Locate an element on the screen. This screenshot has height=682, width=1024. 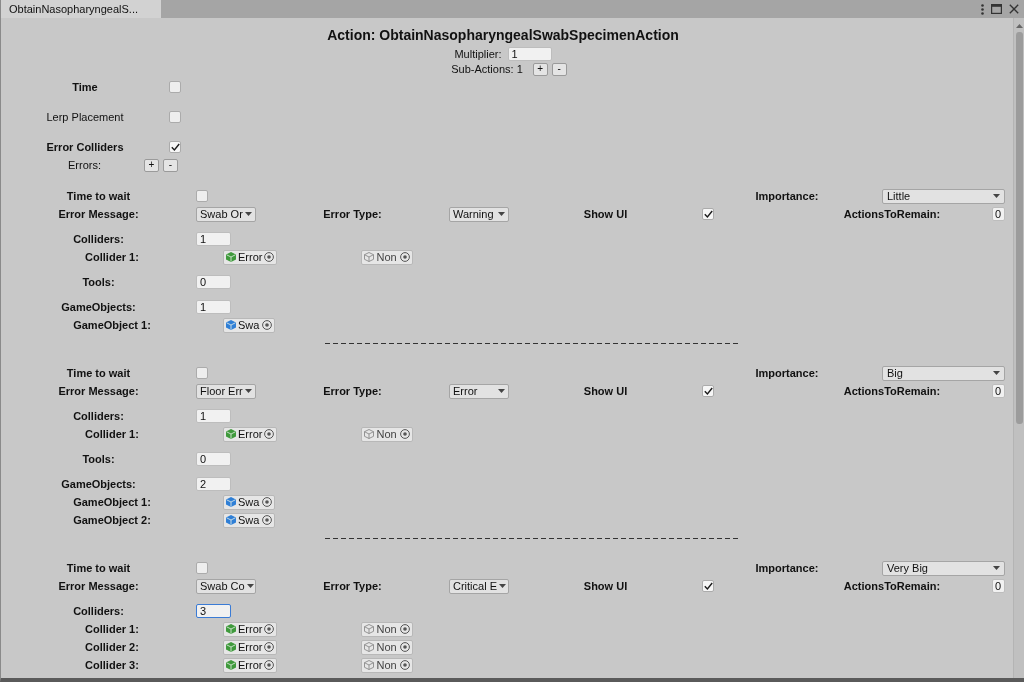
field-label: Lerp Placement is located at coordinates (85, 117).